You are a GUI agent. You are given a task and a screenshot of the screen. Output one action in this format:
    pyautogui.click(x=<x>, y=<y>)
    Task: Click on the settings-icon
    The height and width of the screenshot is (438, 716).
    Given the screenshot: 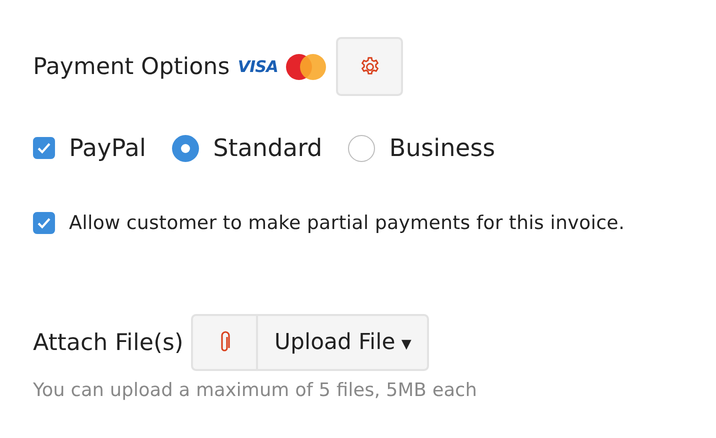 What is the action you would take?
    pyautogui.click(x=369, y=67)
    